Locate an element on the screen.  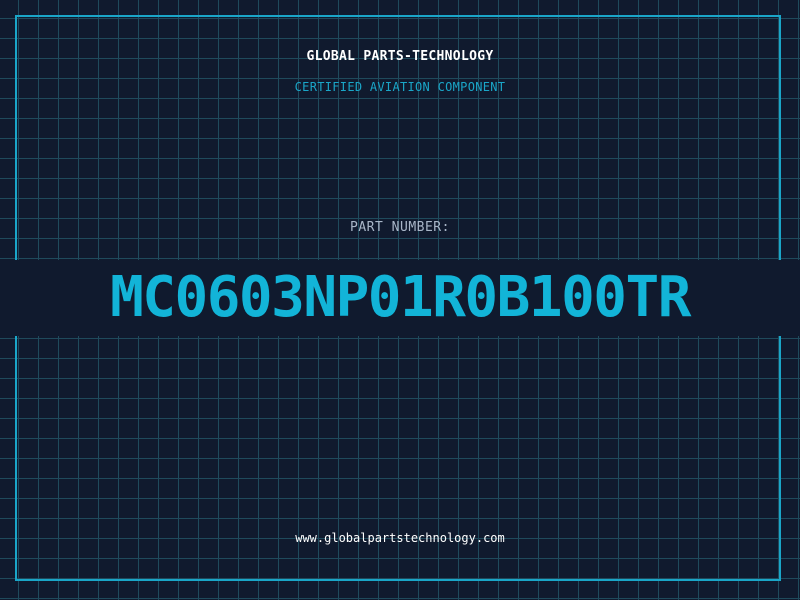
part-number-value: MC0603NP01R0B100TR is located at coordinates (400, 297).